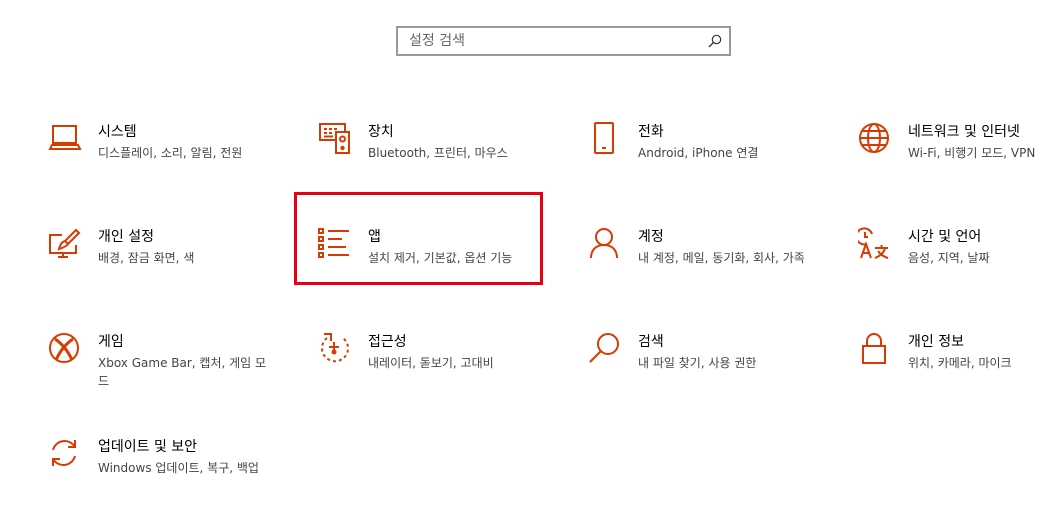  What do you see at coordinates (387, 342) in the screenshot?
I see `category-title: 접근성` at bounding box center [387, 342].